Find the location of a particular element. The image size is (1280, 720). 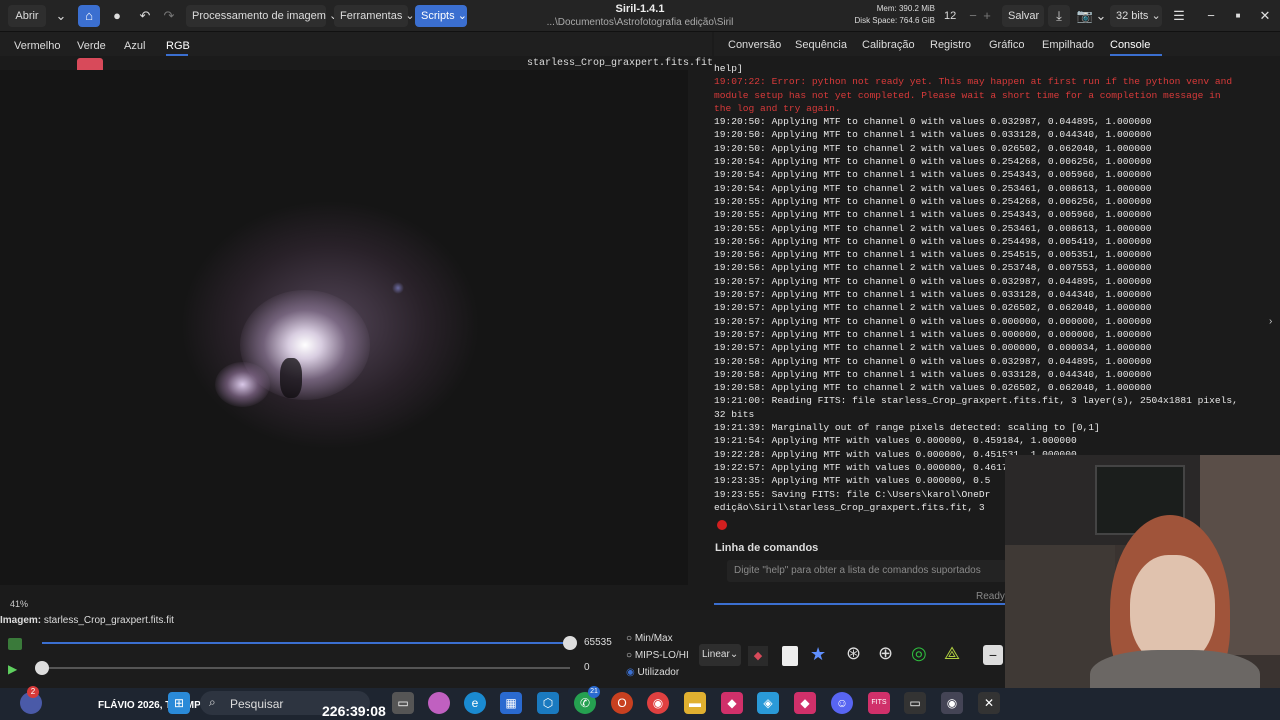

tab-empilhado: Empilhado is located at coordinates (1068, 45).